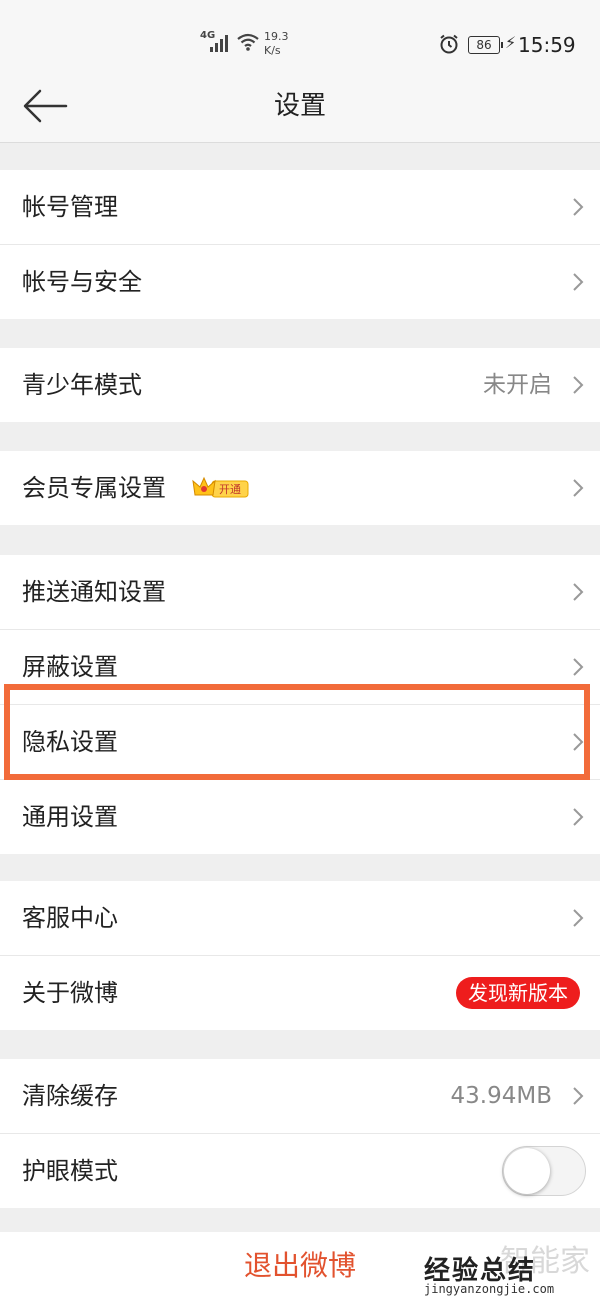 This screenshot has height=1300, width=600. Describe the element at coordinates (300, 592) in the screenshot. I see `settings-item-push-notifications: 推送通知设置` at that location.